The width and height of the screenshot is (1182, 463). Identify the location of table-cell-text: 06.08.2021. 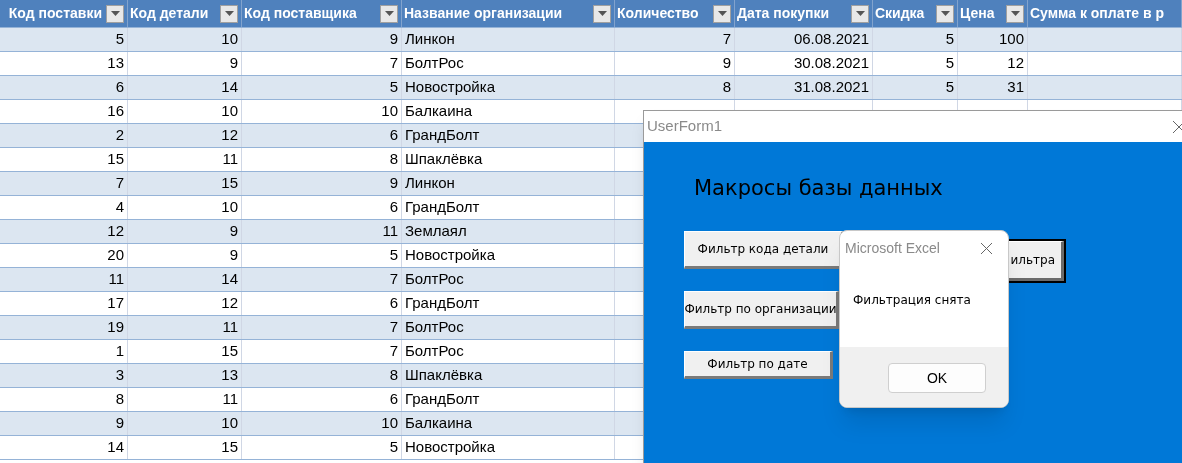
(831, 39).